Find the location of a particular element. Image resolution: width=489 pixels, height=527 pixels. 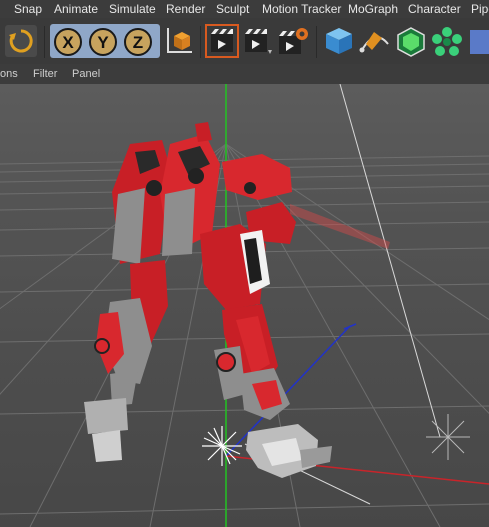

menu-character: Character is located at coordinates (434, 9).